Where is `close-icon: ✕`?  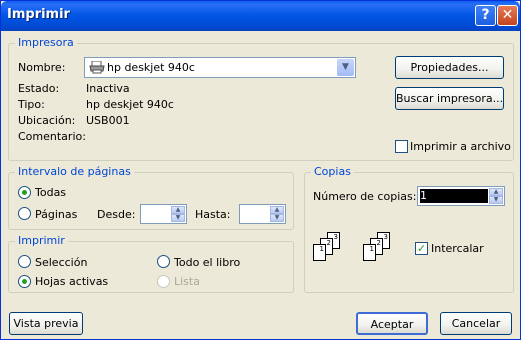 close-icon: ✕ is located at coordinates (507, 15).